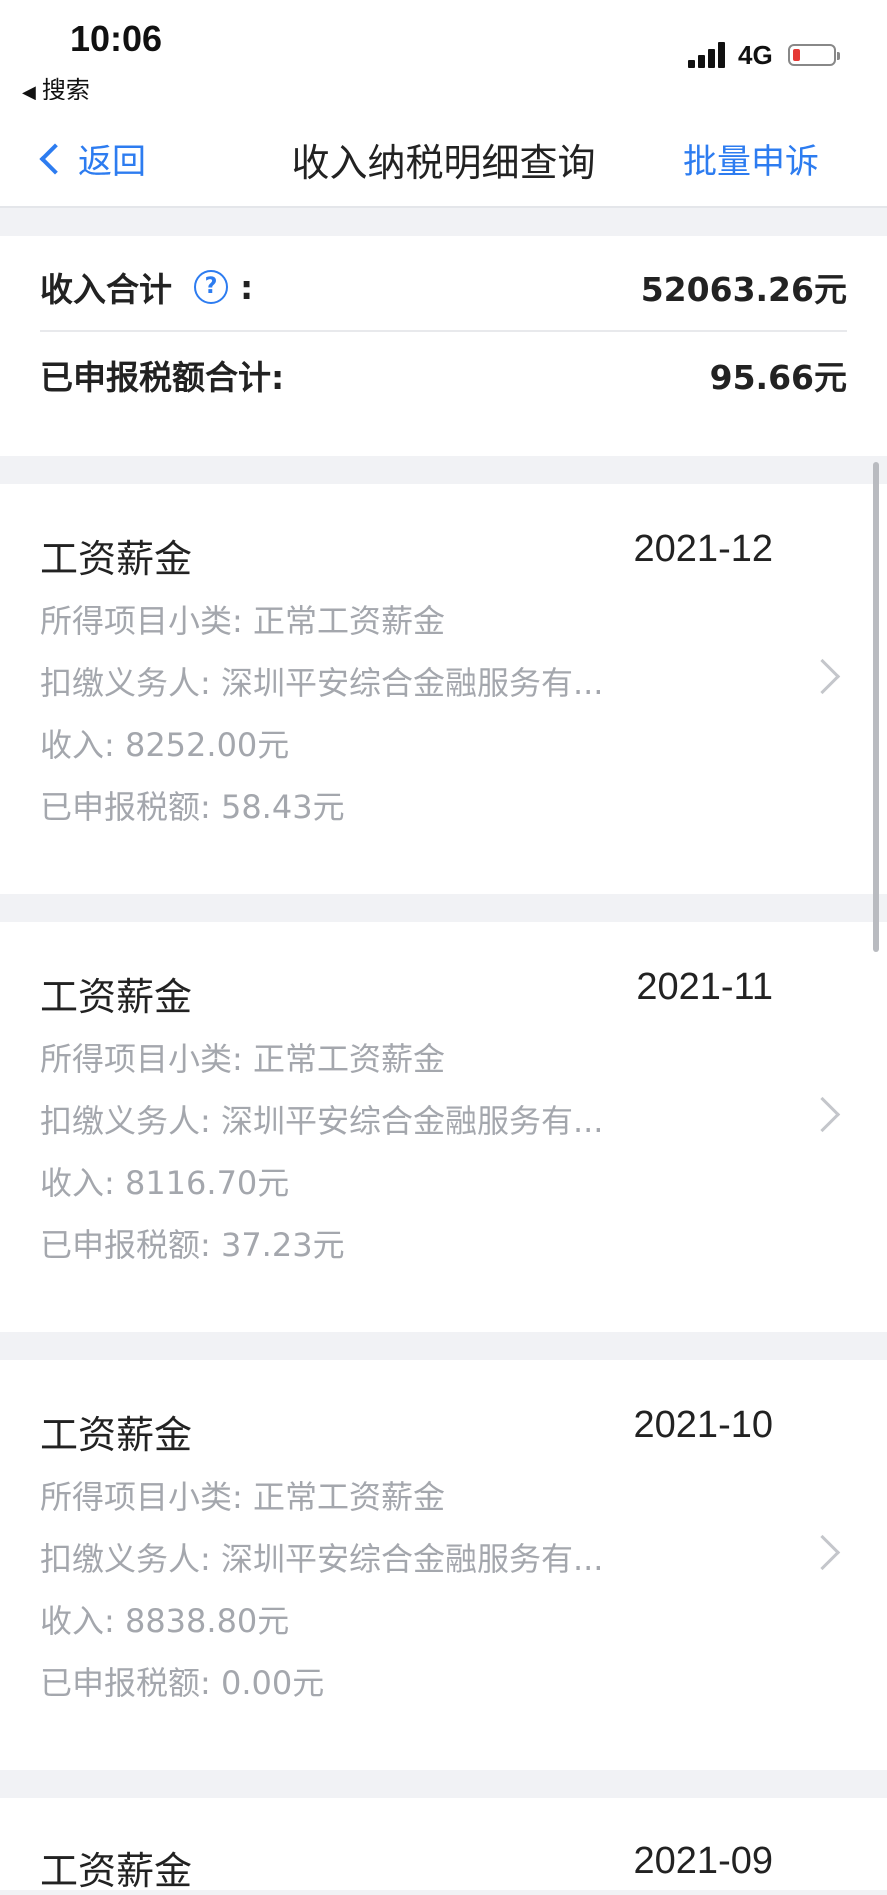 The image size is (887, 1895). What do you see at coordinates (443, 1845) in the screenshot?
I see `income-record: 工资薪金 2021-09` at bounding box center [443, 1845].